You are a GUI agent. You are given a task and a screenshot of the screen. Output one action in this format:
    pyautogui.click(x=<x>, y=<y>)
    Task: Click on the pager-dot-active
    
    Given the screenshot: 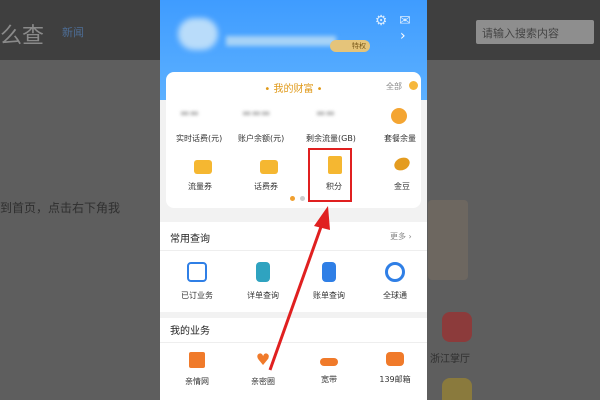 What is the action you would take?
    pyautogui.click(x=292, y=198)
    